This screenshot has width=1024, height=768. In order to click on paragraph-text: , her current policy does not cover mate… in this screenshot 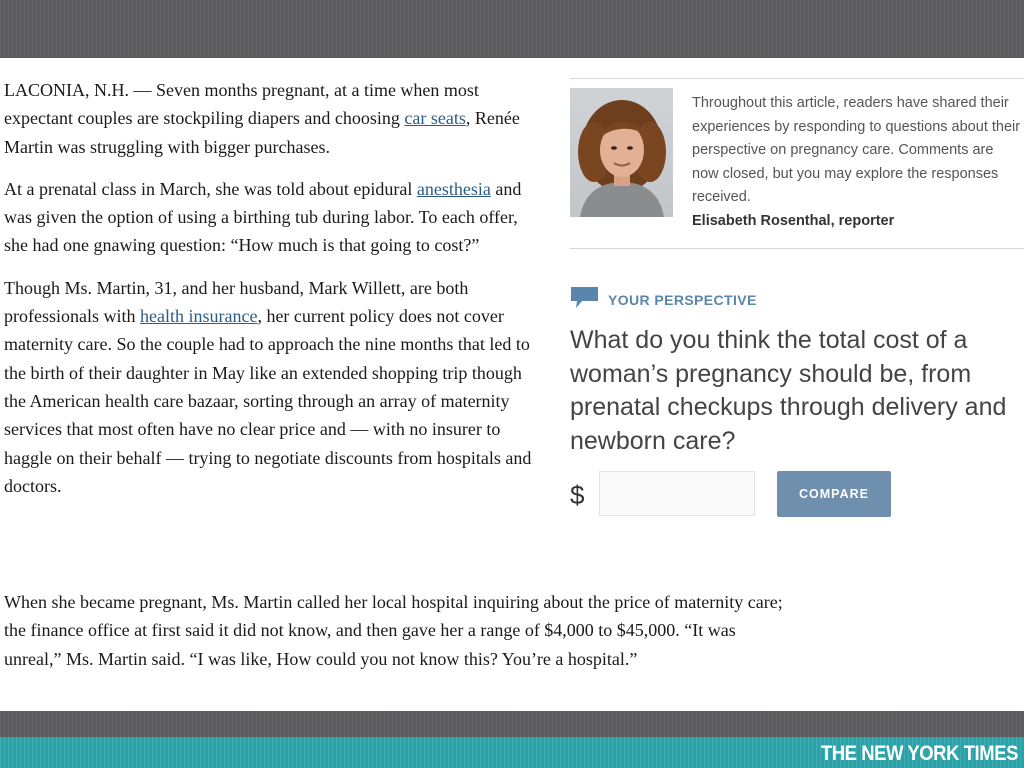, I will do `click(268, 401)`.